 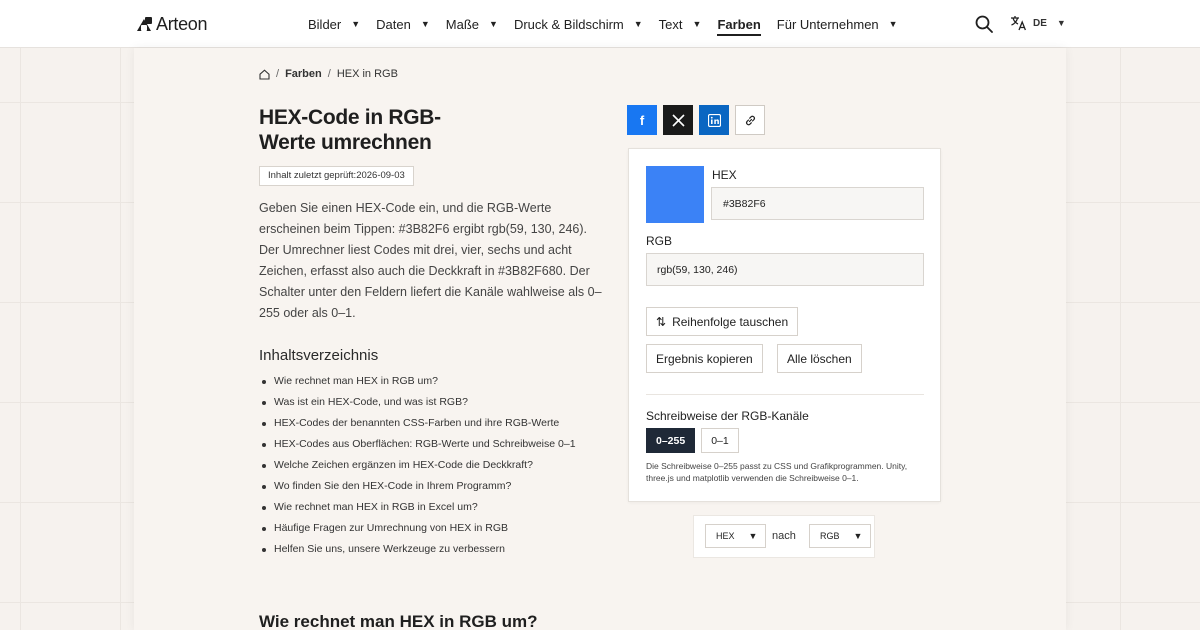 I want to click on search-button, so click(x=985, y=25).